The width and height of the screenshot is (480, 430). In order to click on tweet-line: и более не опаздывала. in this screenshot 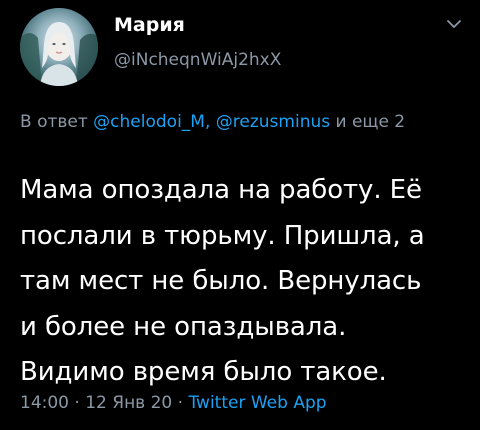, I will do `click(183, 326)`.